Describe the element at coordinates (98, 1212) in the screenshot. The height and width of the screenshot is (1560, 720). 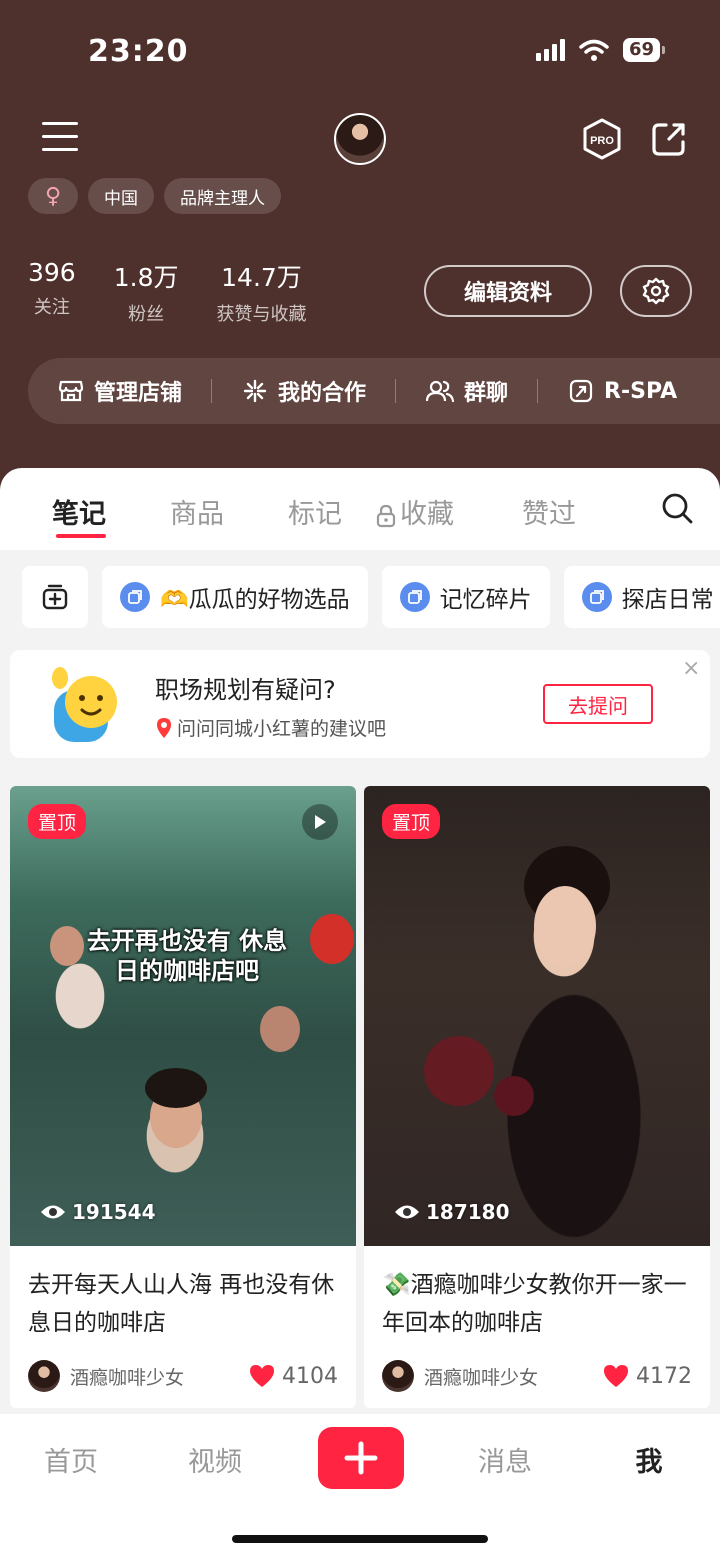
I see `view-count: 191544` at that location.